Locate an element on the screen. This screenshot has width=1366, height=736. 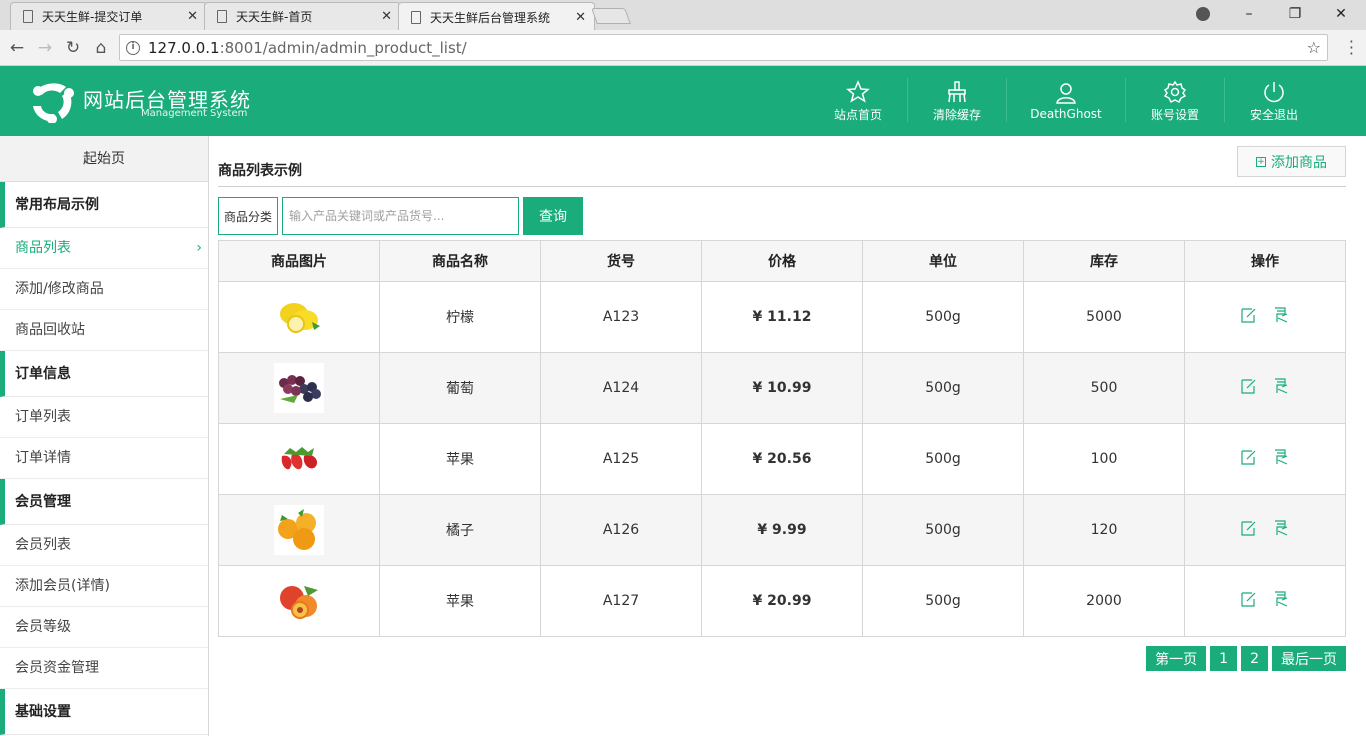
power-icon is located at coordinates (1274, 91).